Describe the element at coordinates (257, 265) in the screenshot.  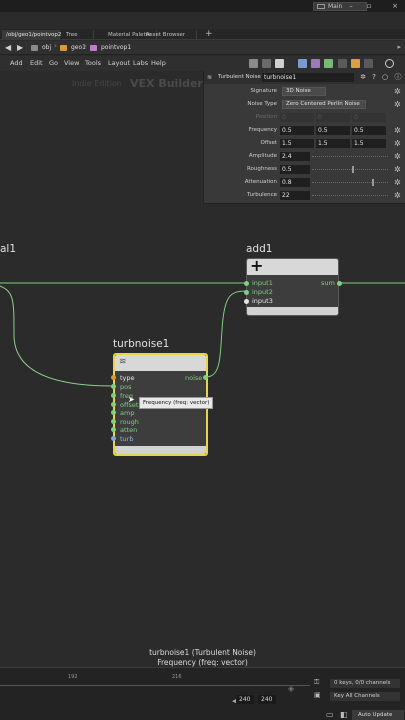
I see `plus-icon: +` at that location.